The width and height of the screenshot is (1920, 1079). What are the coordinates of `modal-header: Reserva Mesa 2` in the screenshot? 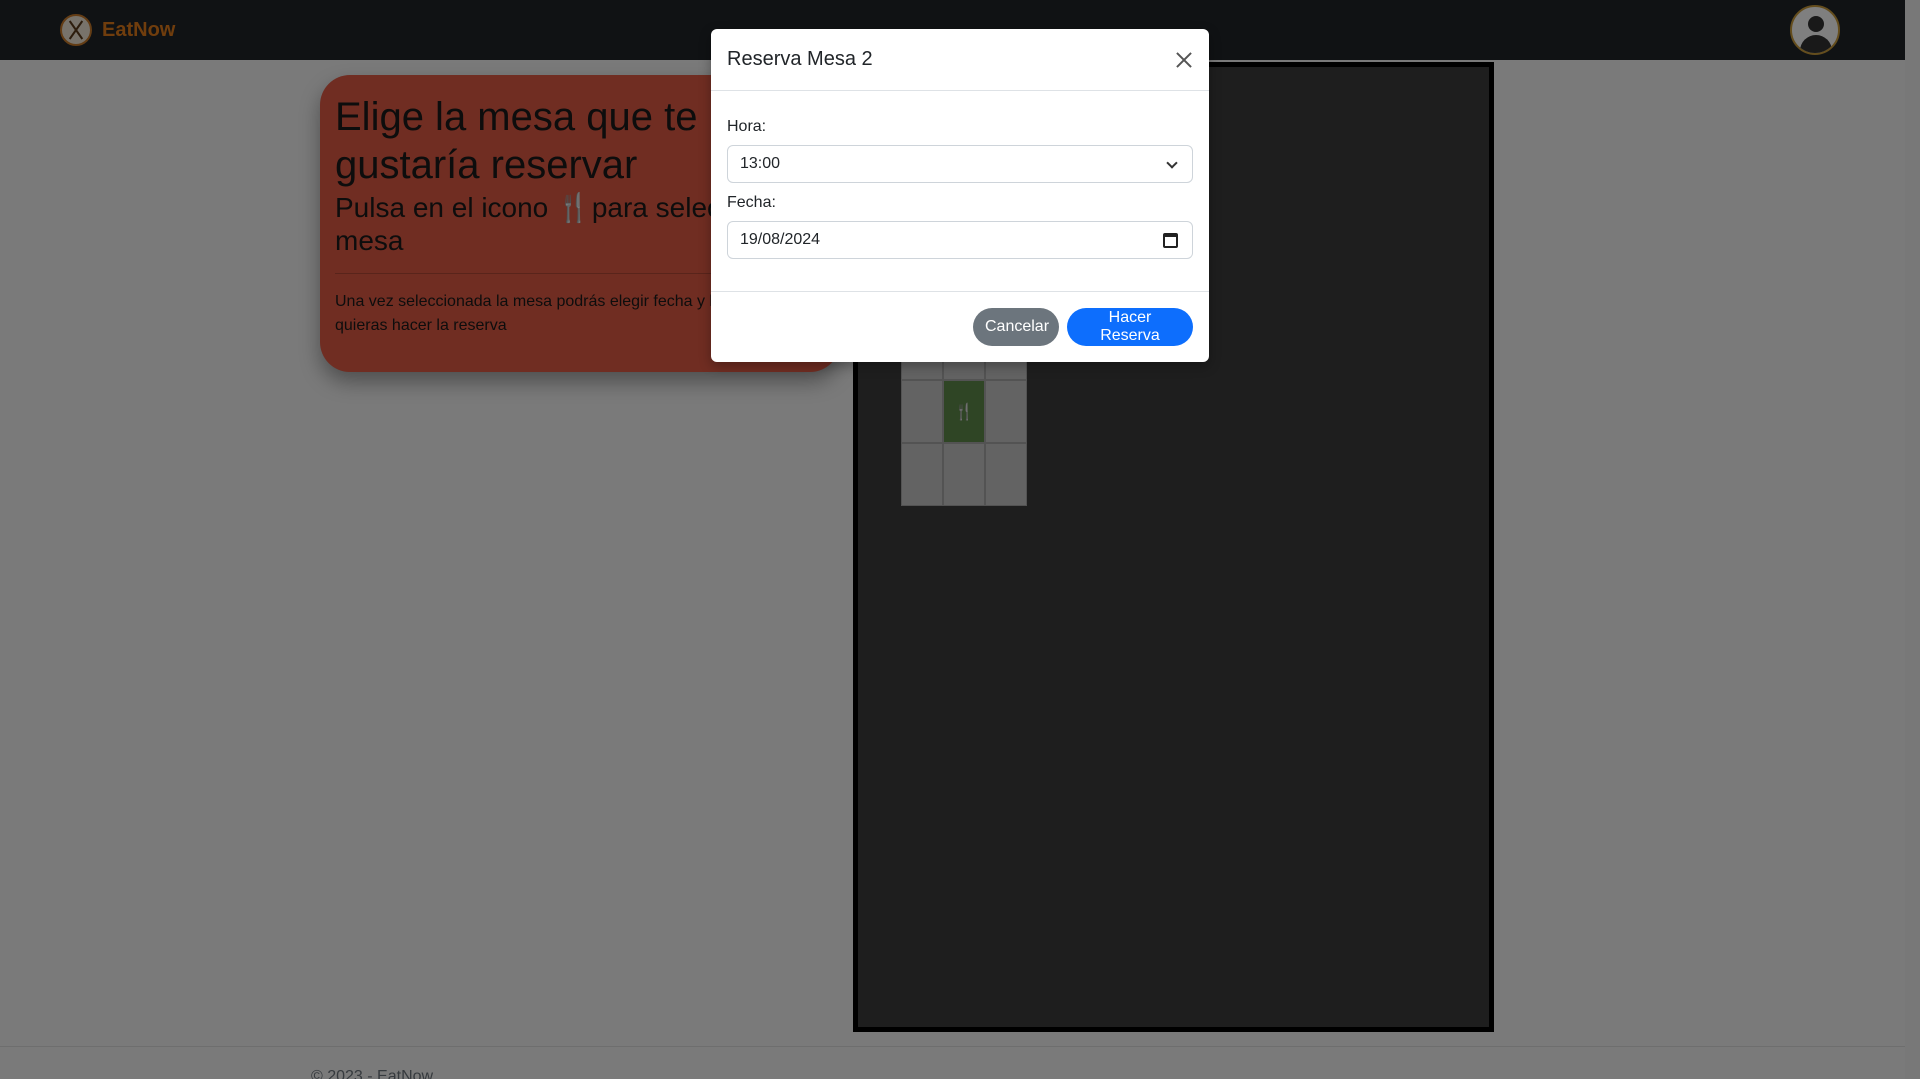 It's located at (960, 60).